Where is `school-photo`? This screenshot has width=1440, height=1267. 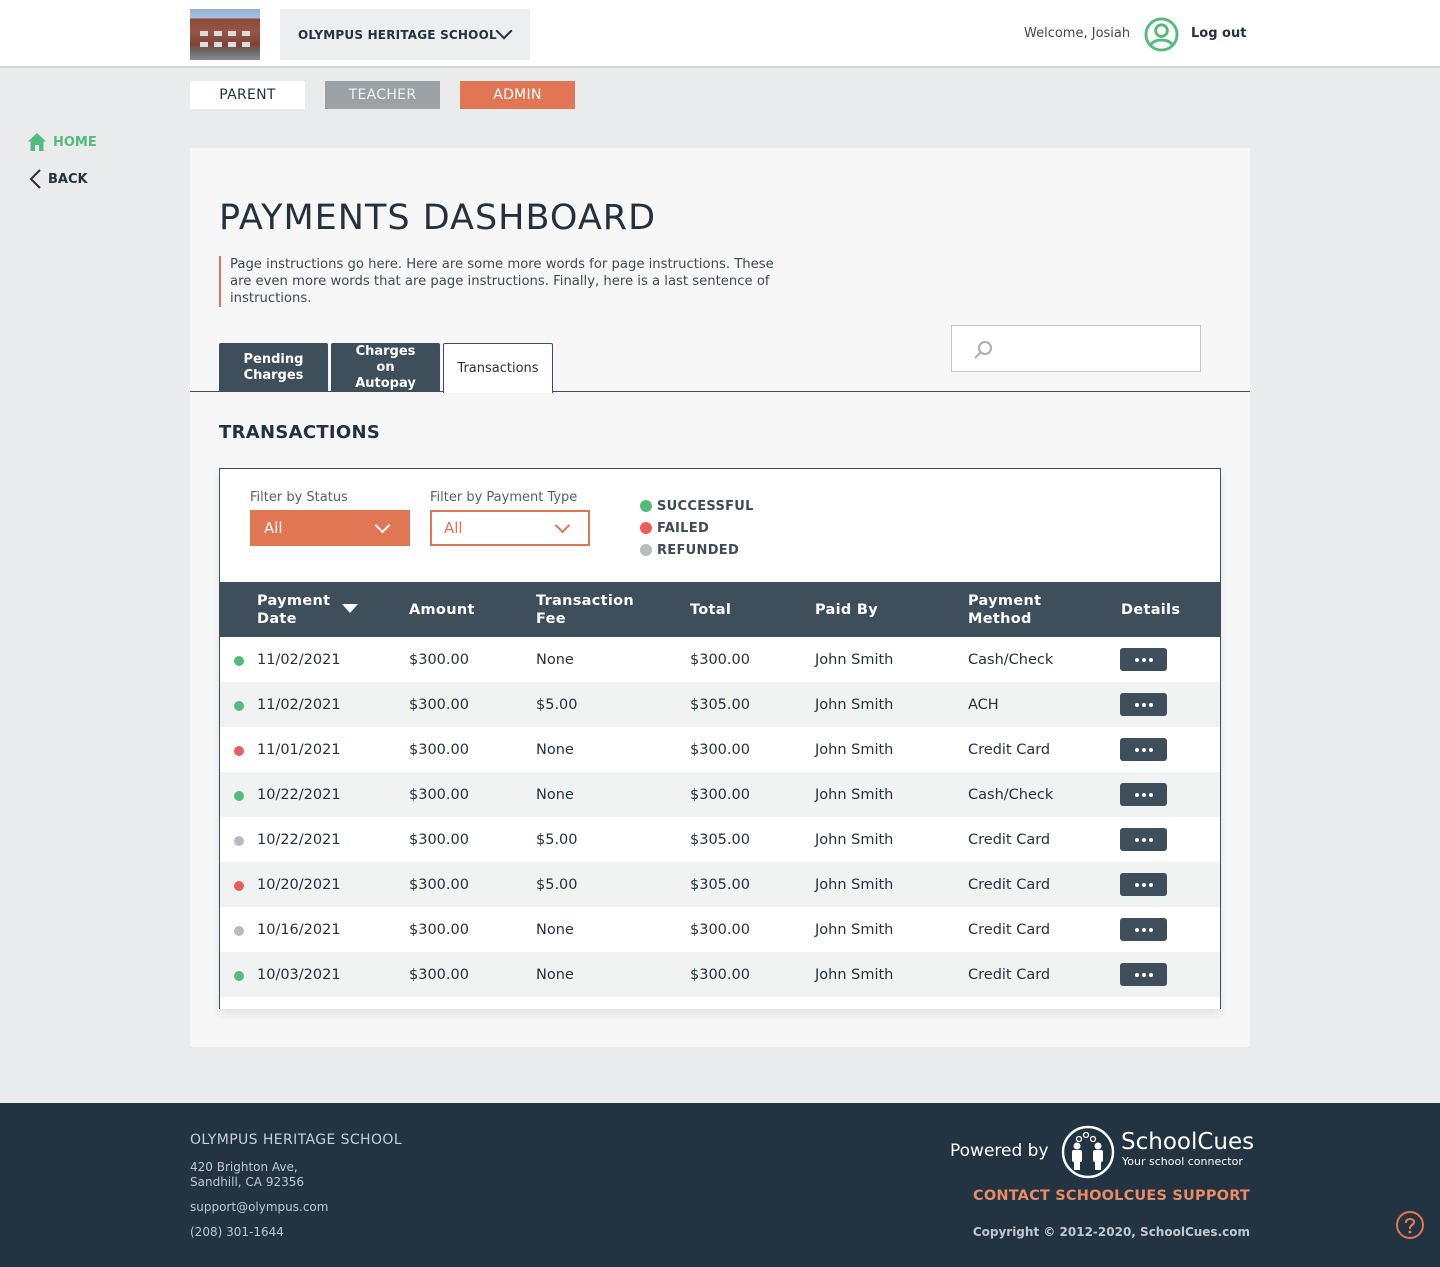
school-photo is located at coordinates (225, 34).